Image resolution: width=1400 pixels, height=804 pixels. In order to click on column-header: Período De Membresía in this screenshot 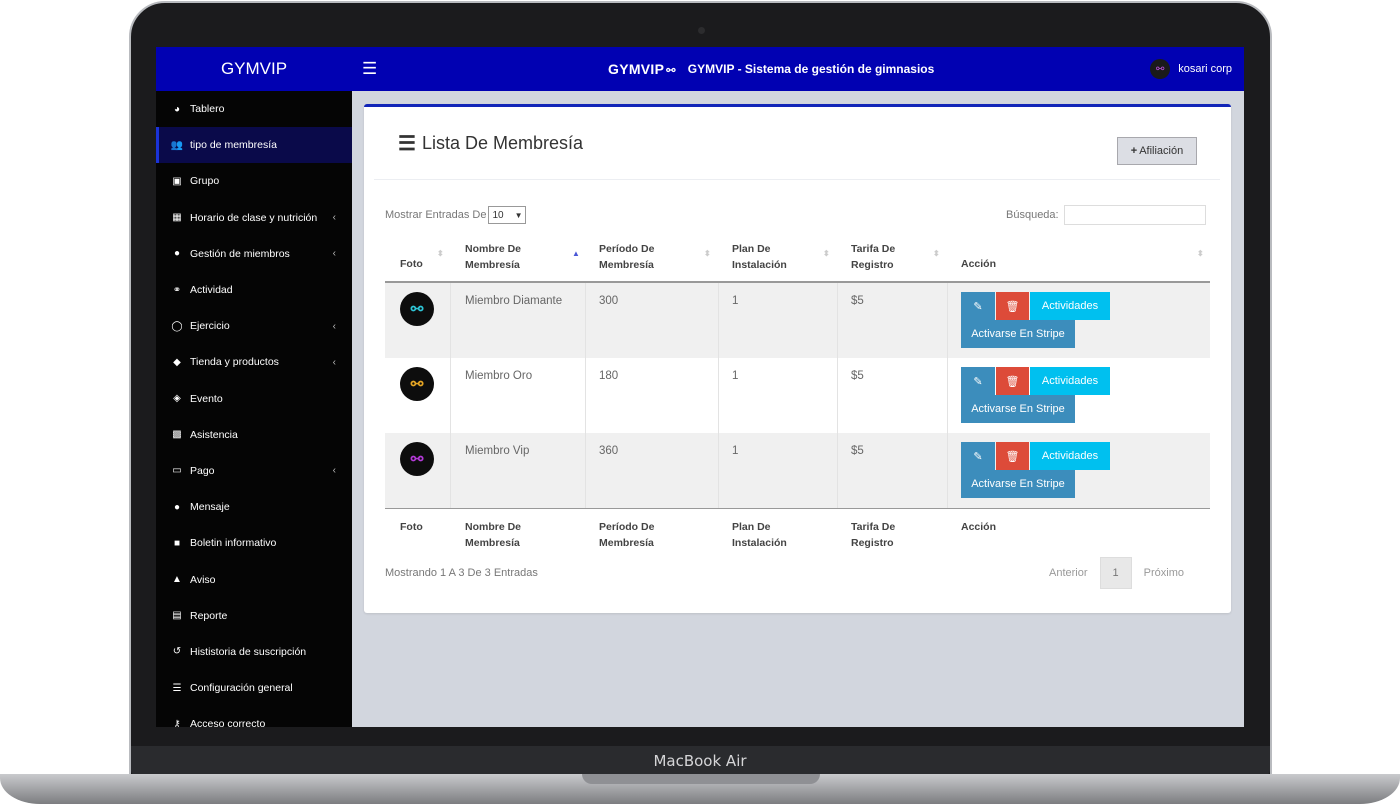, I will do `click(626, 257)`.